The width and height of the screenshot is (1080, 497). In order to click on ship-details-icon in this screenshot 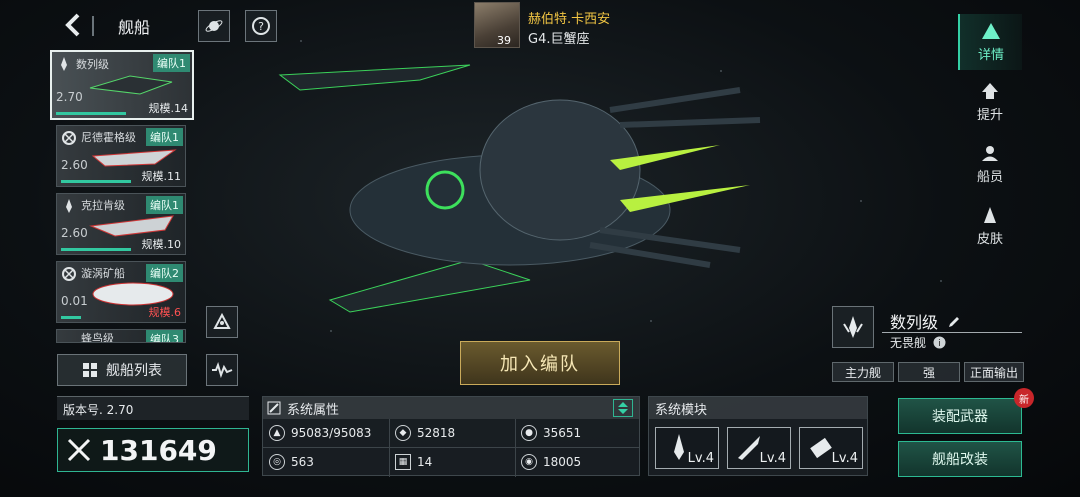, I will do `click(991, 30)`.